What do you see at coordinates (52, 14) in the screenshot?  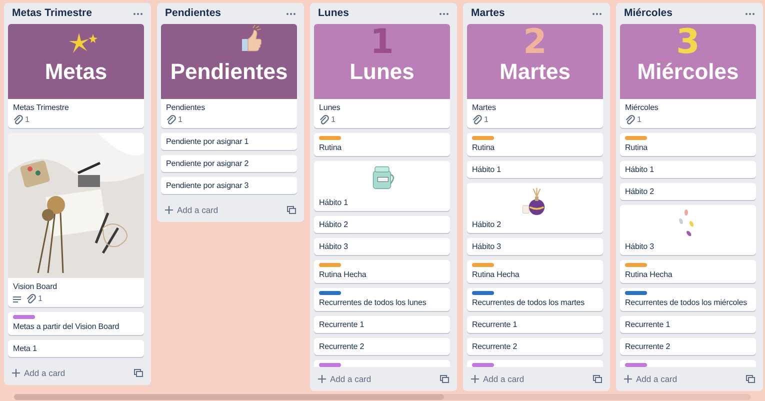 I see `list-title: Metas Trimestre` at bounding box center [52, 14].